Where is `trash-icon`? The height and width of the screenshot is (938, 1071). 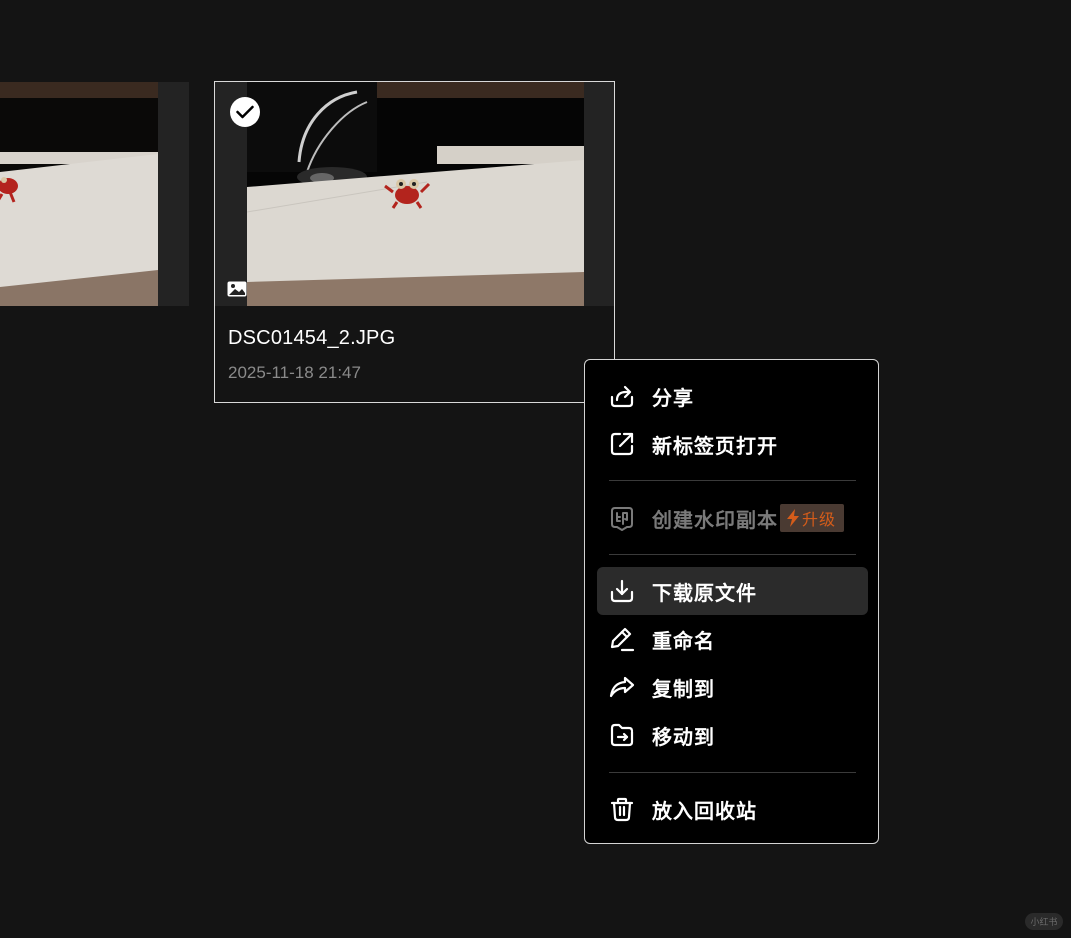
trash-icon is located at coordinates (622, 809).